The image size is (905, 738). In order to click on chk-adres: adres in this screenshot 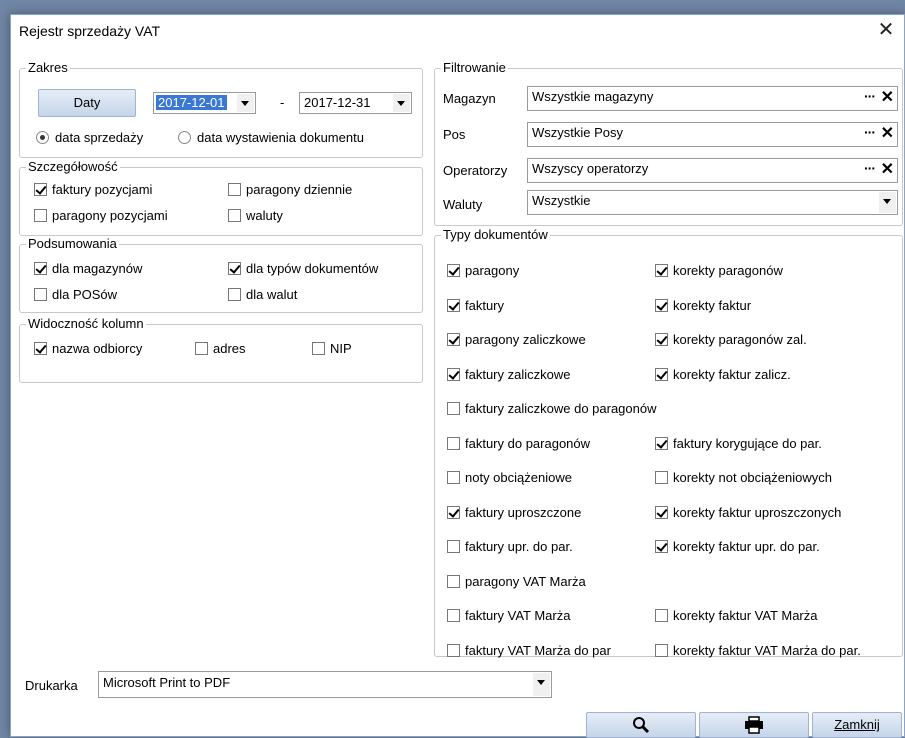, I will do `click(220, 348)`.